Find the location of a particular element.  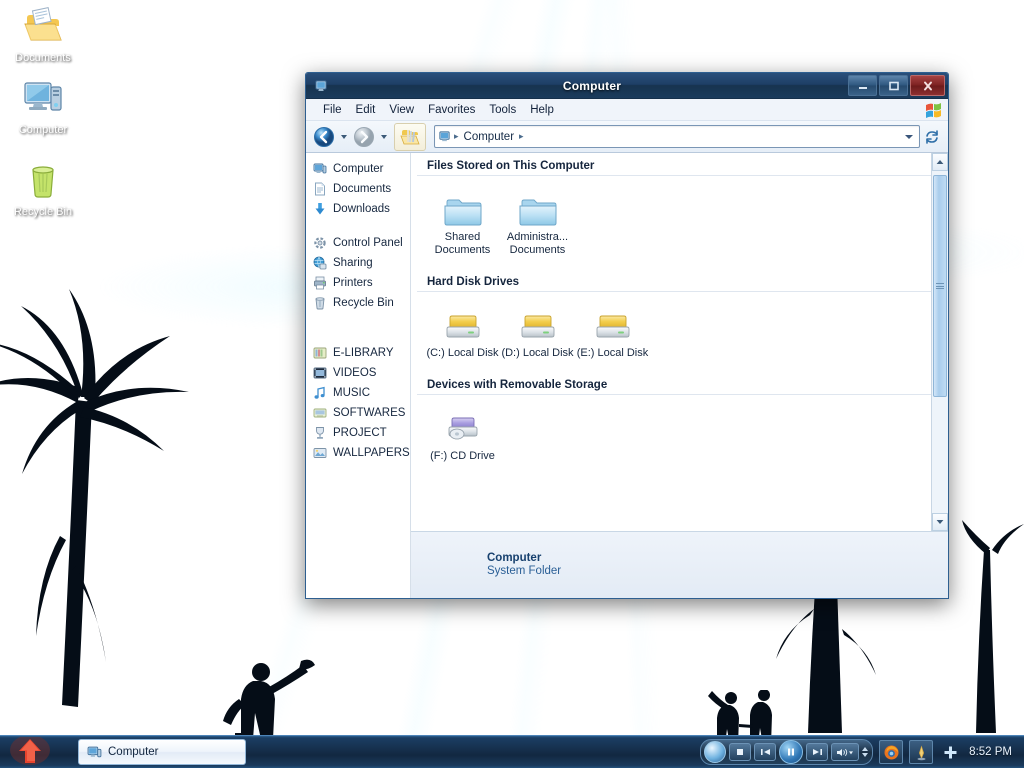

scrollbar-track is located at coordinates (940, 342).